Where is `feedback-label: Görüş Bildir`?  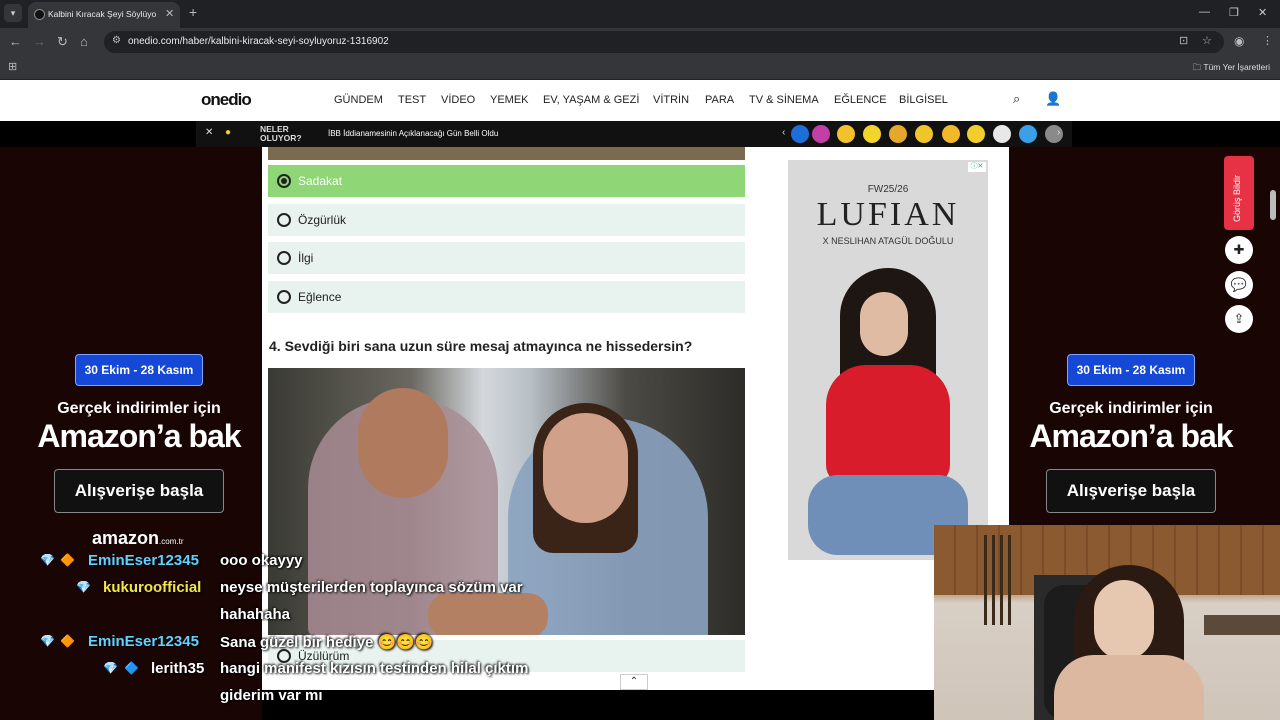 feedback-label: Görüş Bildir is located at coordinates (1237, 198).